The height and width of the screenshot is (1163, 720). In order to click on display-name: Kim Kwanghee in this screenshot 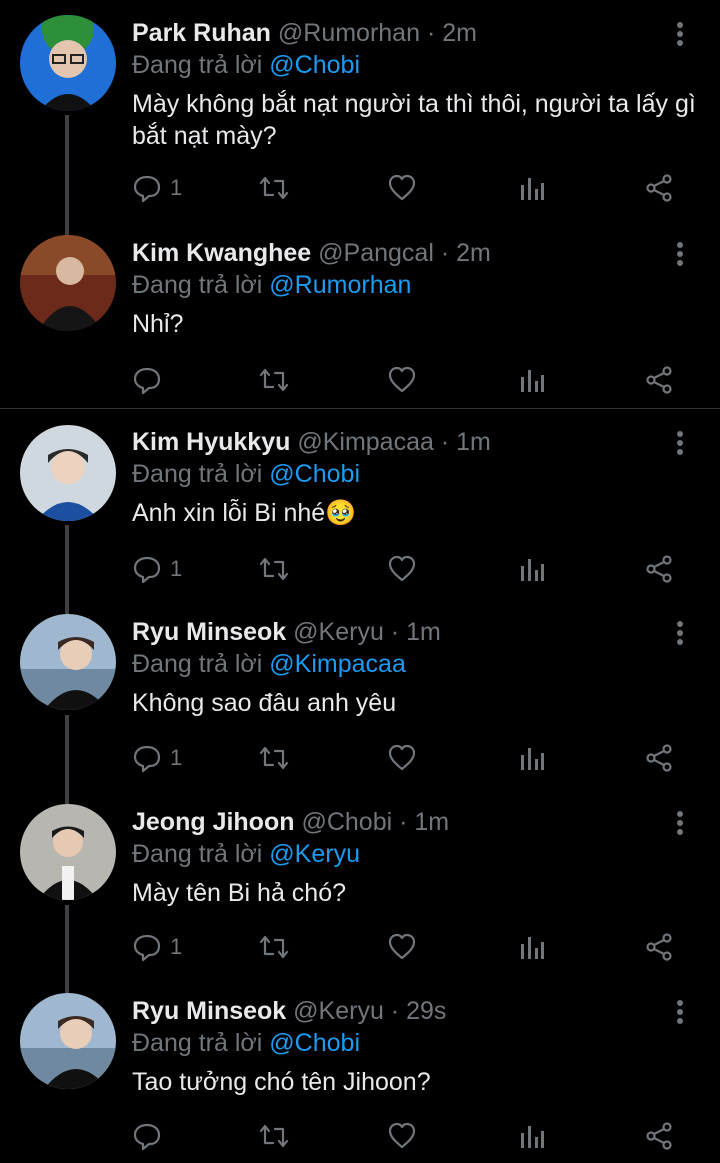, I will do `click(221, 253)`.